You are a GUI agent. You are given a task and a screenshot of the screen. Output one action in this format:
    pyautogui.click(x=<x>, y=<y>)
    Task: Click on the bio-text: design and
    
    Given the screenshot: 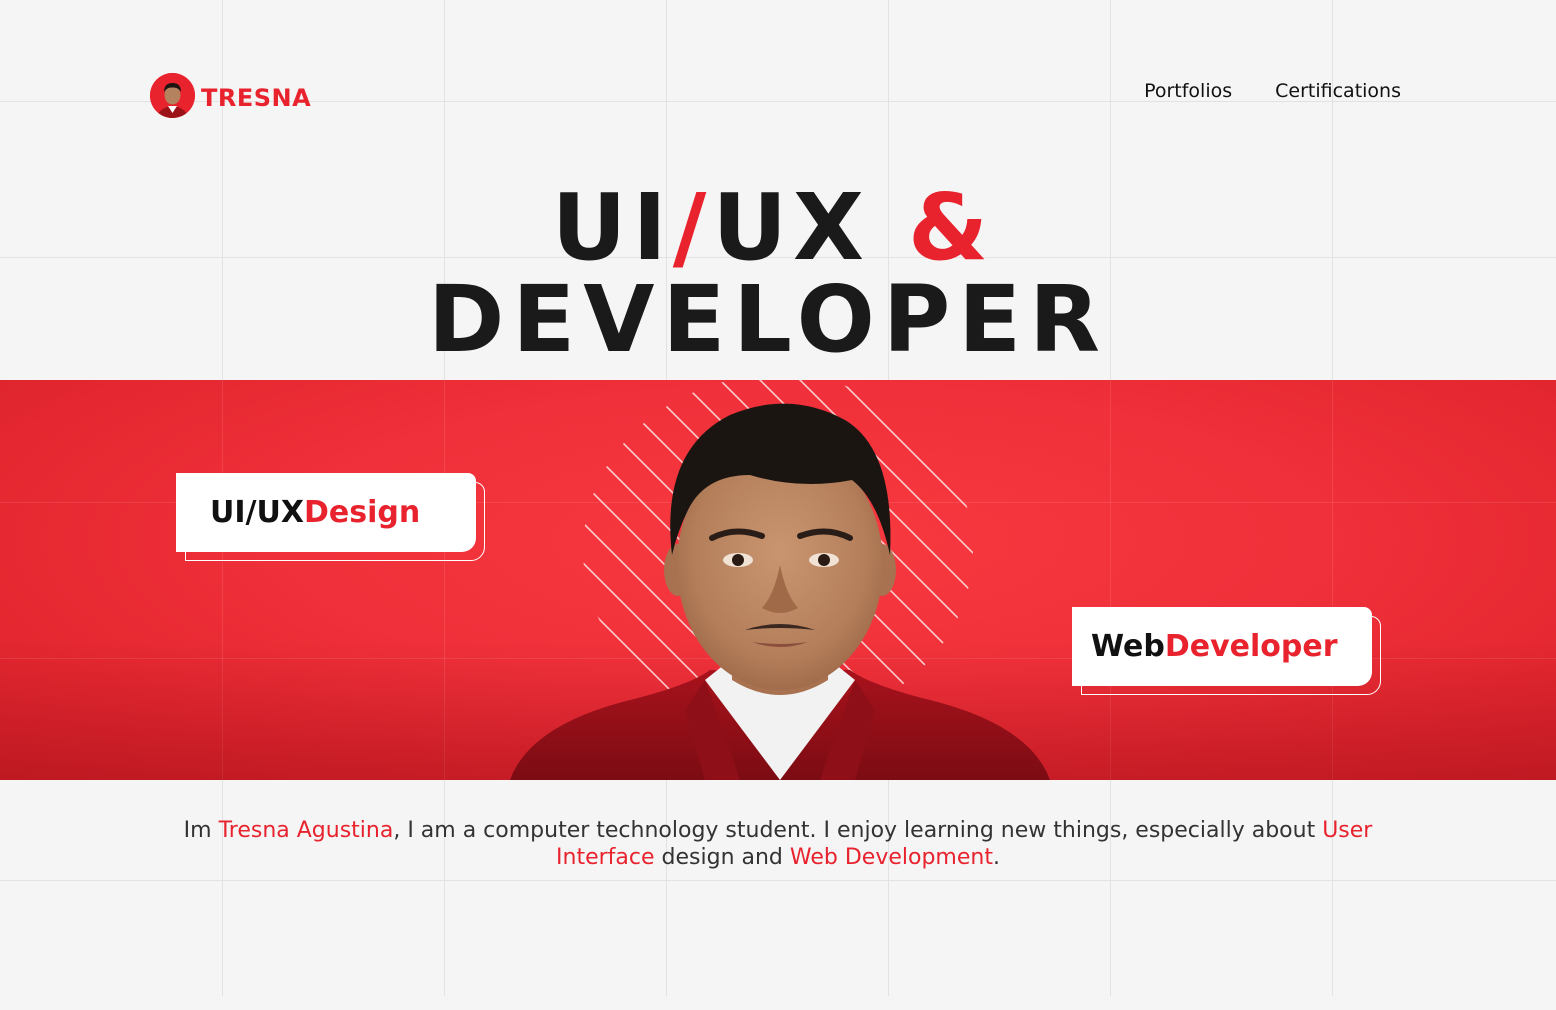 What is the action you would take?
    pyautogui.click(x=722, y=857)
    